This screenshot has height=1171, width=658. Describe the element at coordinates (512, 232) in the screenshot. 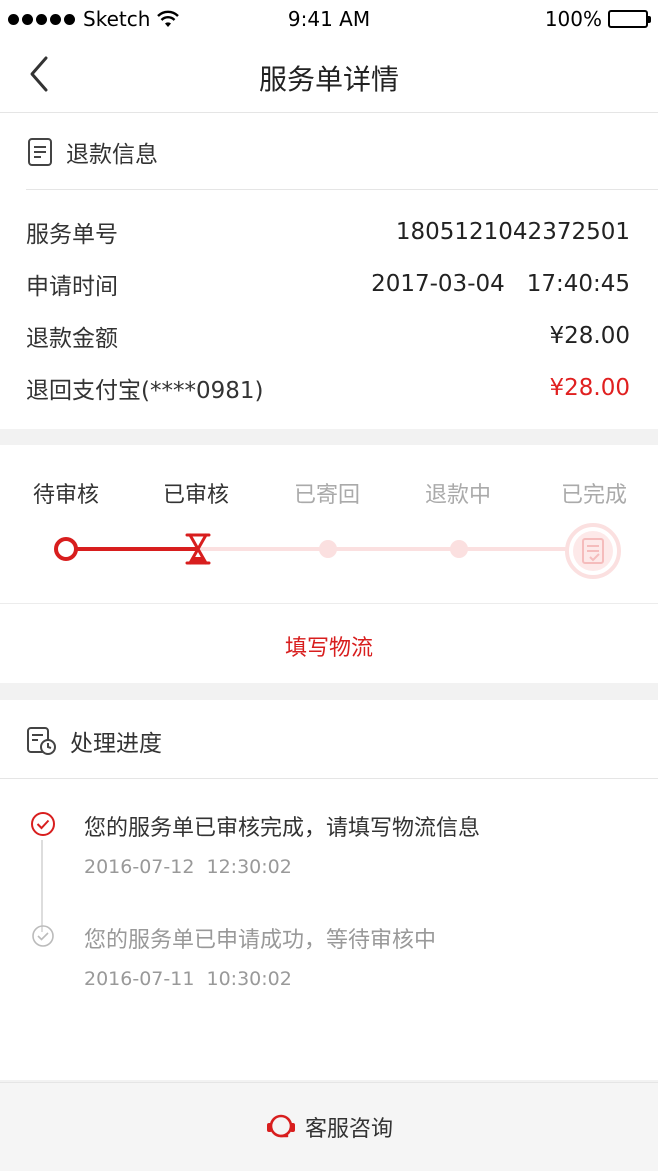

I see `info-value: 1805121042372501` at that location.